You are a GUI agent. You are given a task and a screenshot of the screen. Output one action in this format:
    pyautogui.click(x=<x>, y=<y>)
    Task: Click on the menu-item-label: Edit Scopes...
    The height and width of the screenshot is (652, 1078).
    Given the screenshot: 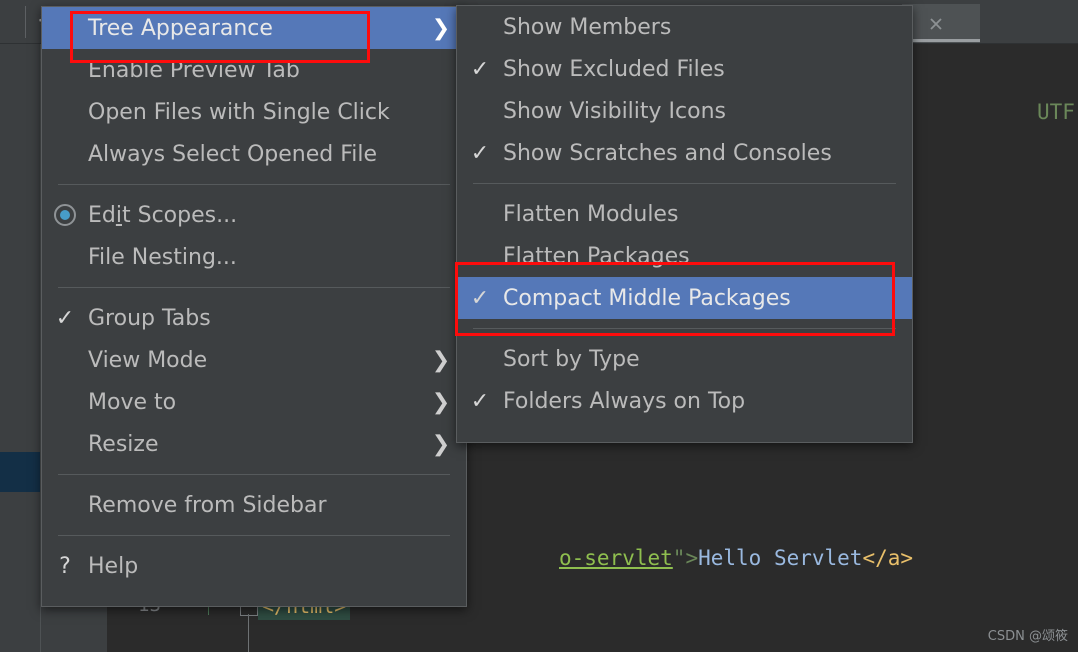 What is the action you would take?
    pyautogui.click(x=163, y=215)
    